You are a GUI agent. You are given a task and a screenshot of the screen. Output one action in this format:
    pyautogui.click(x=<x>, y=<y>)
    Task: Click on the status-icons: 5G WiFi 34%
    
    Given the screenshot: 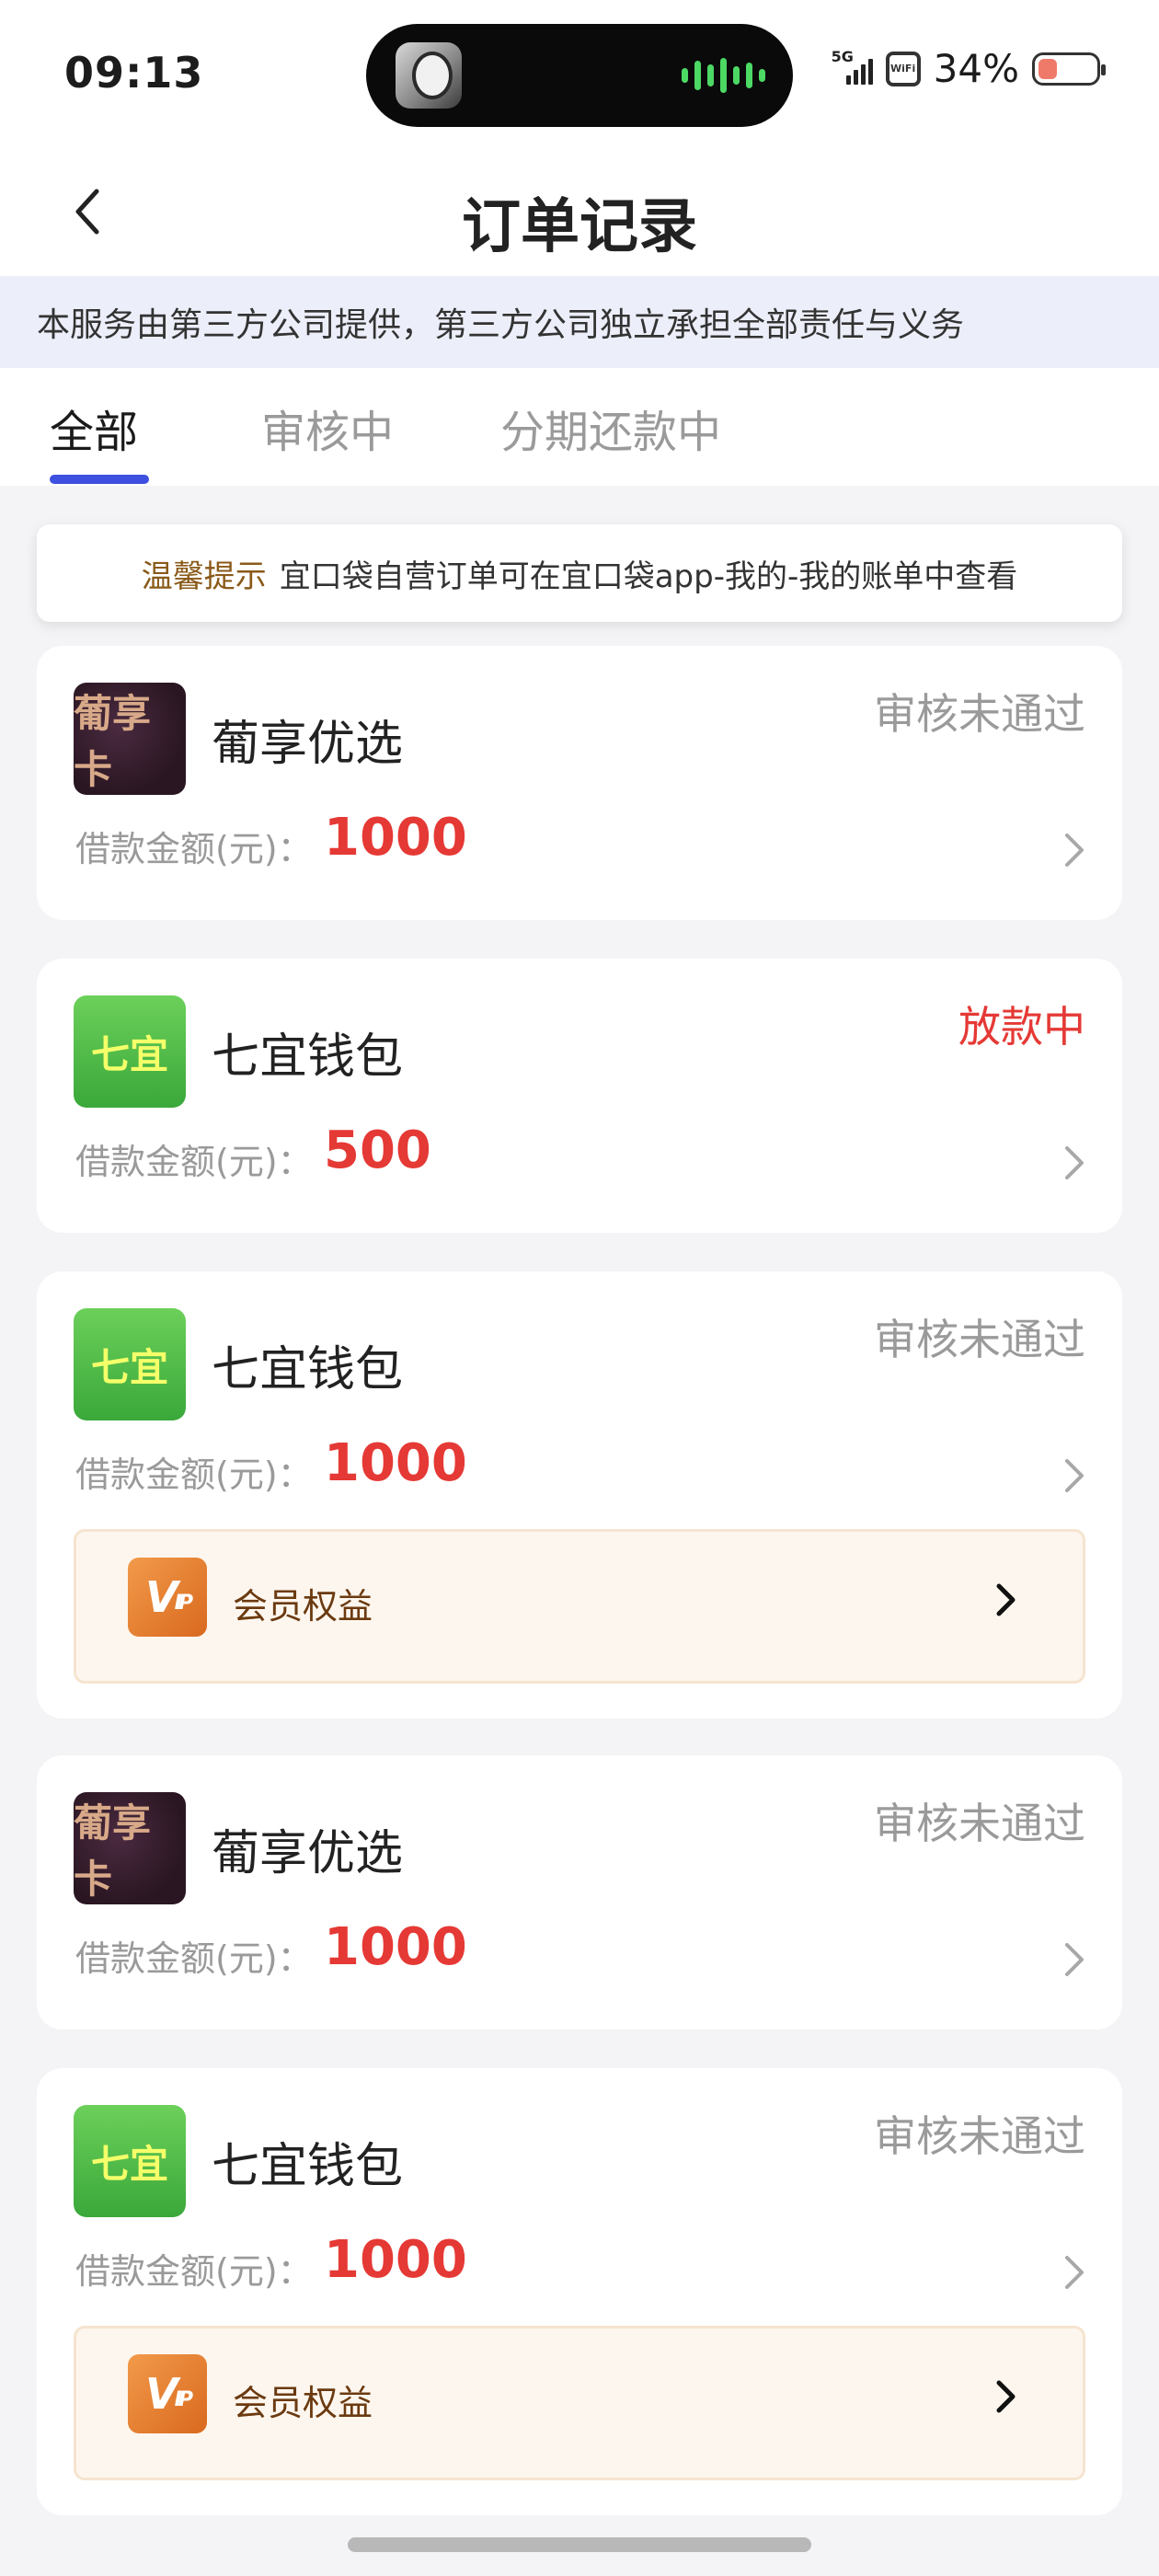 What is the action you would take?
    pyautogui.click(x=969, y=68)
    